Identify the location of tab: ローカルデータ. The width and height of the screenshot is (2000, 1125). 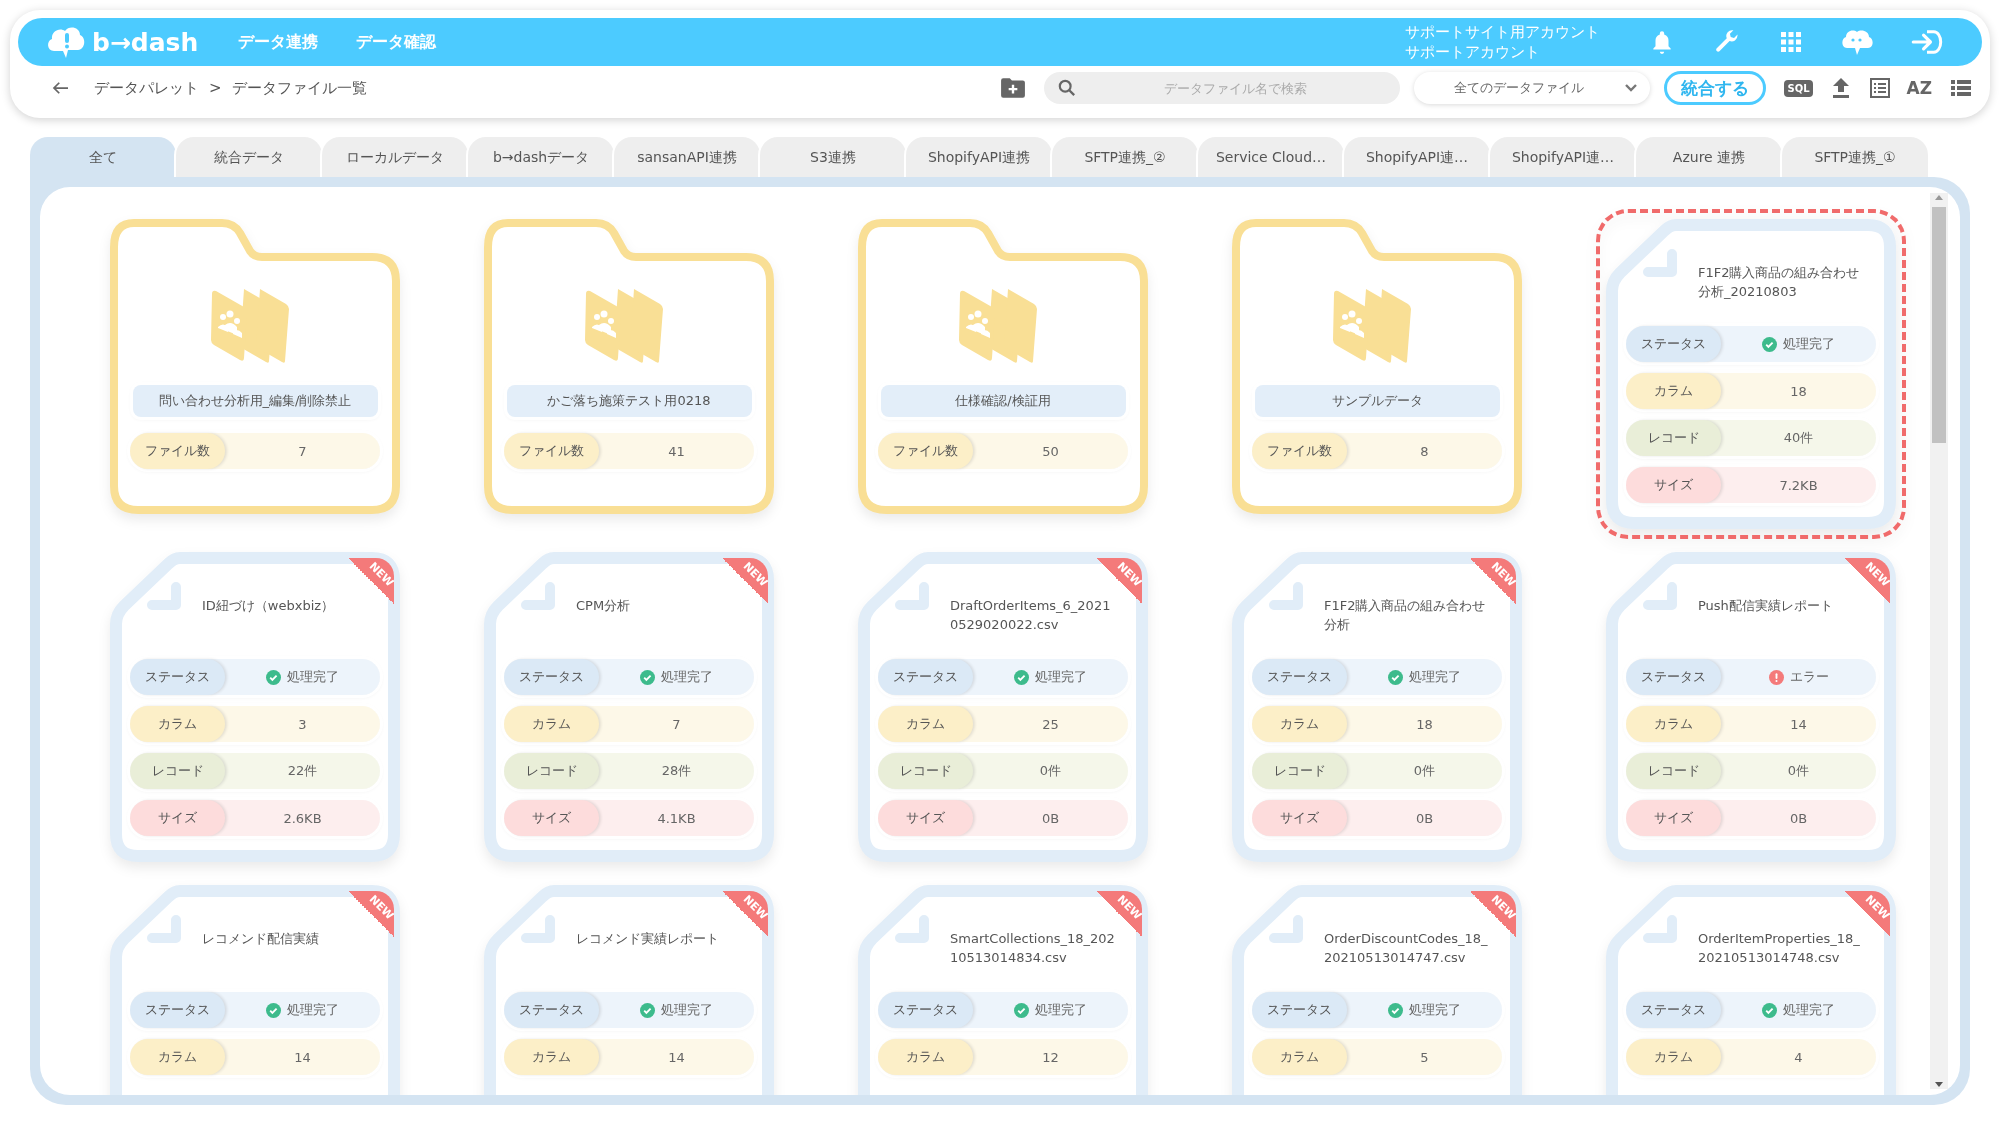
(395, 157).